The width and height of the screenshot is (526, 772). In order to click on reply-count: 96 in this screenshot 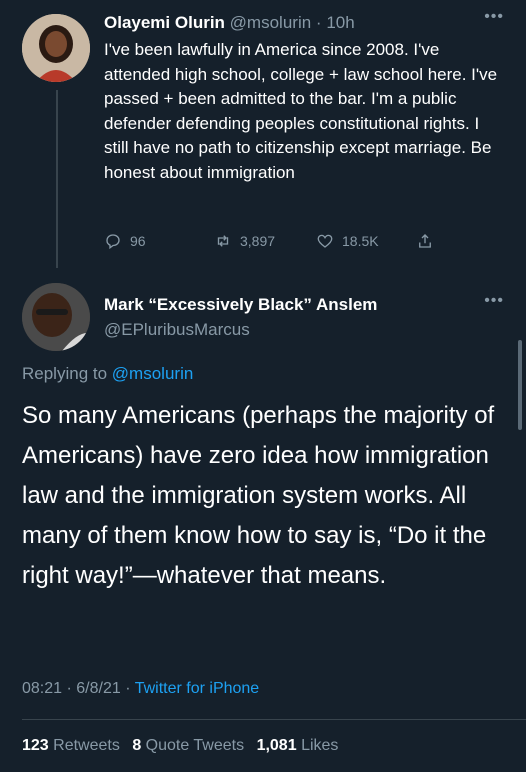, I will do `click(138, 241)`.